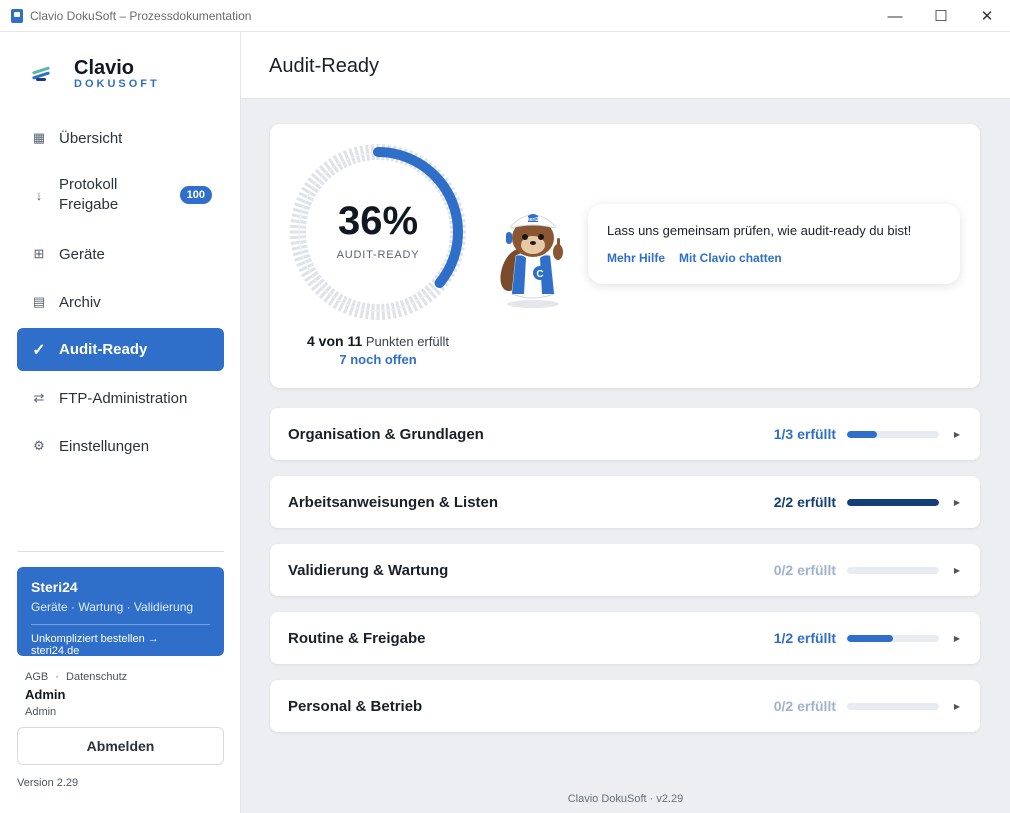 This screenshot has height=813, width=1010. What do you see at coordinates (45, 694) in the screenshot?
I see `user-name: Admin` at bounding box center [45, 694].